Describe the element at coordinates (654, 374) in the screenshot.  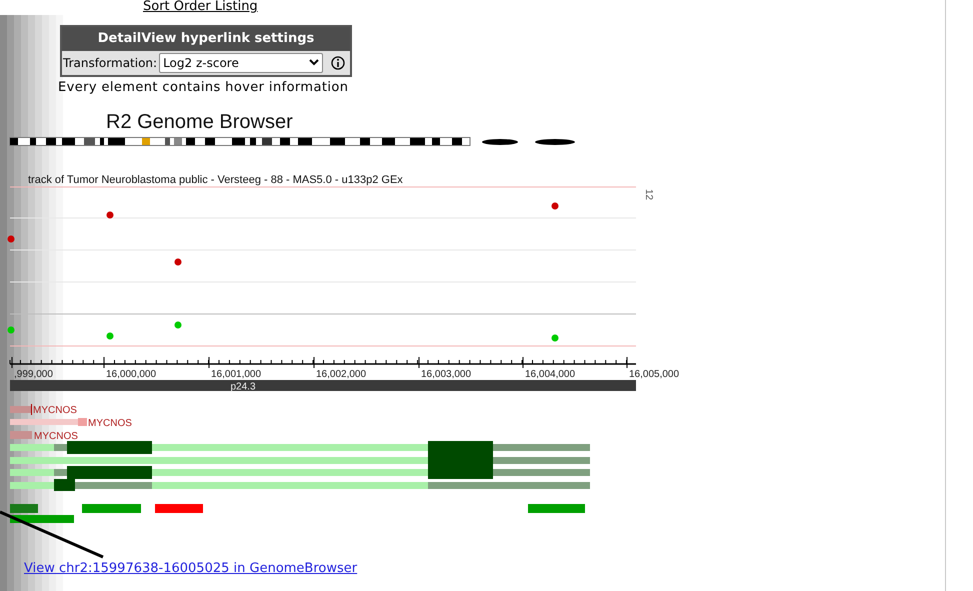
I see `axis-tick-label: 16,005,000` at that location.